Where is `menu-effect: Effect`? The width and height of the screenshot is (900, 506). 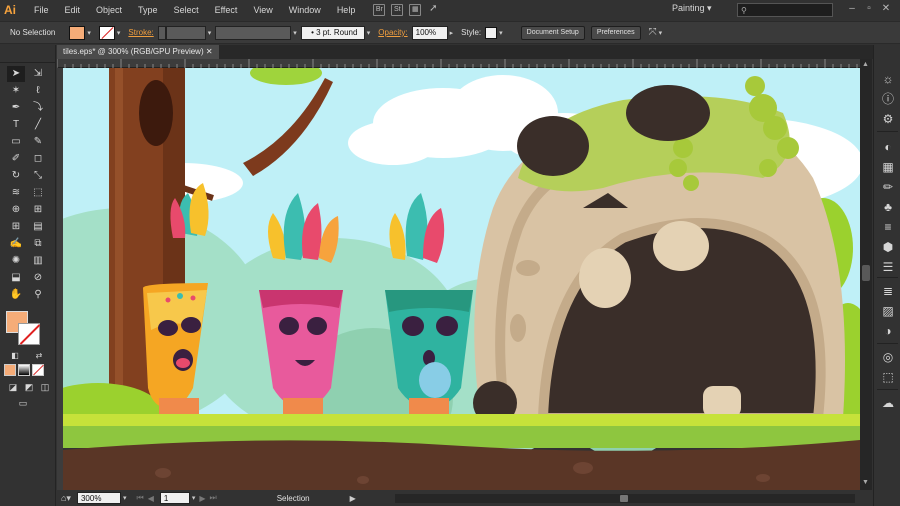
menu-effect: Effect is located at coordinates (226, 10).